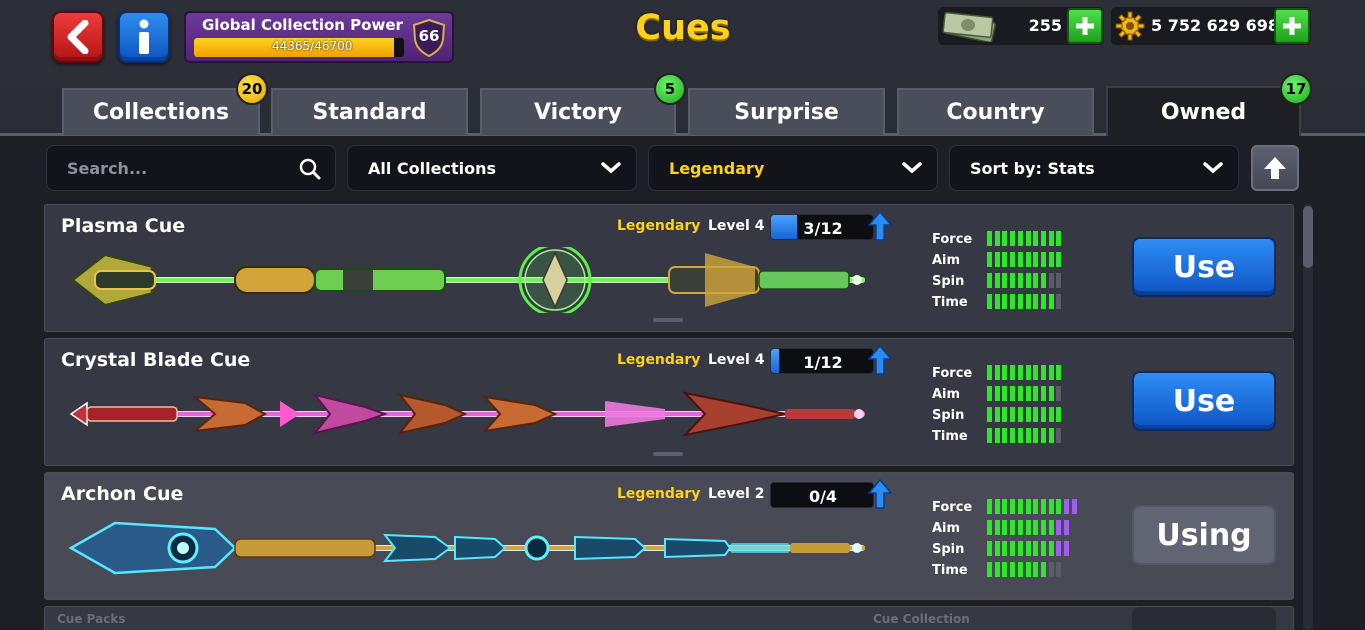 This screenshot has width=1365, height=630. What do you see at coordinates (1203, 111) in the screenshot?
I see `tab-owned: Owned` at bounding box center [1203, 111].